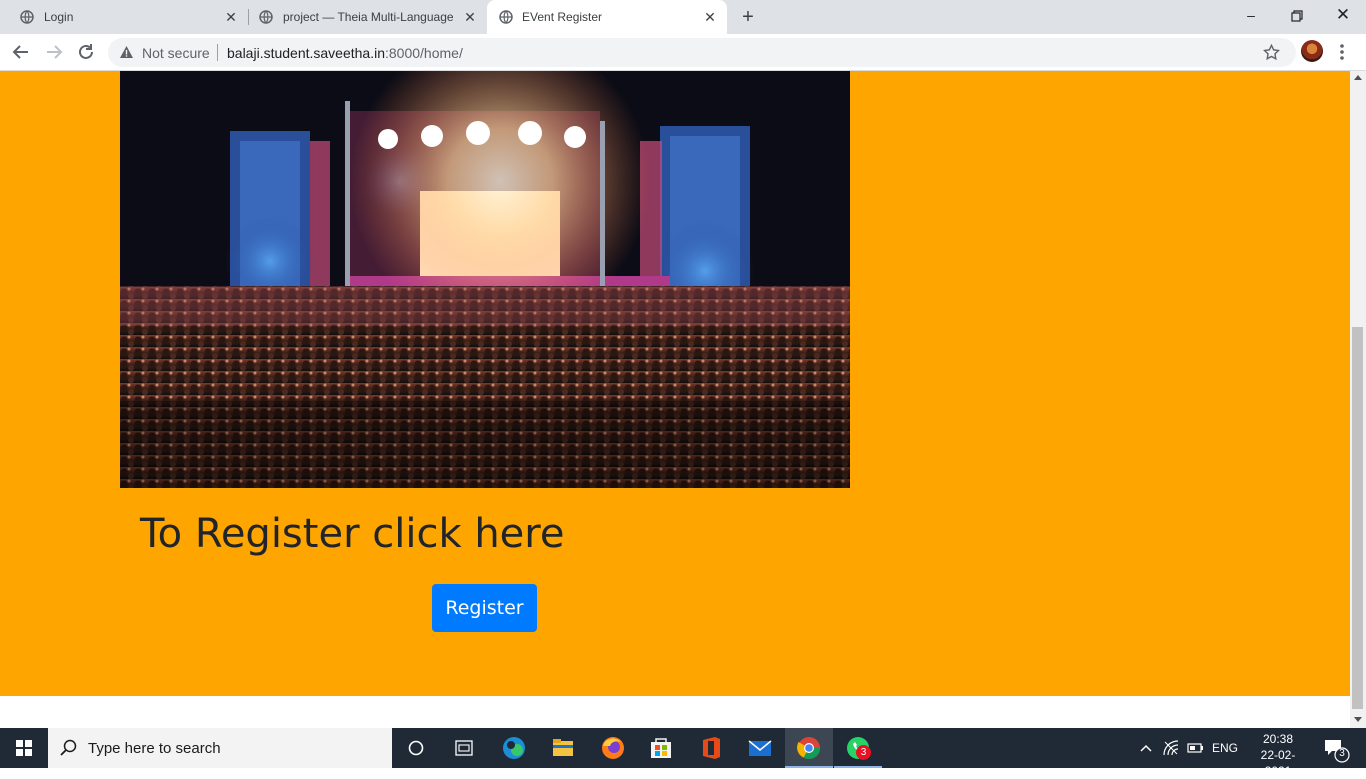 The width and height of the screenshot is (1366, 779). I want to click on search-placeholder: Type here to search, so click(154, 748).